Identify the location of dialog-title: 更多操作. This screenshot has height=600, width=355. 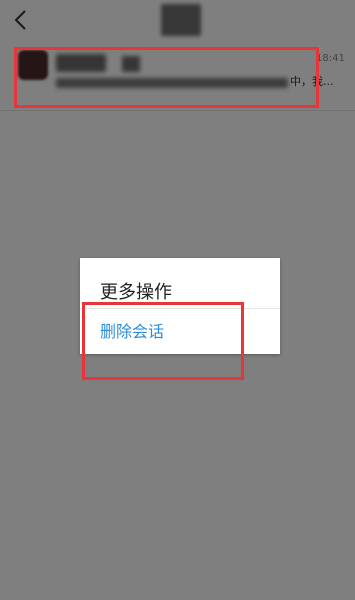
(136, 292).